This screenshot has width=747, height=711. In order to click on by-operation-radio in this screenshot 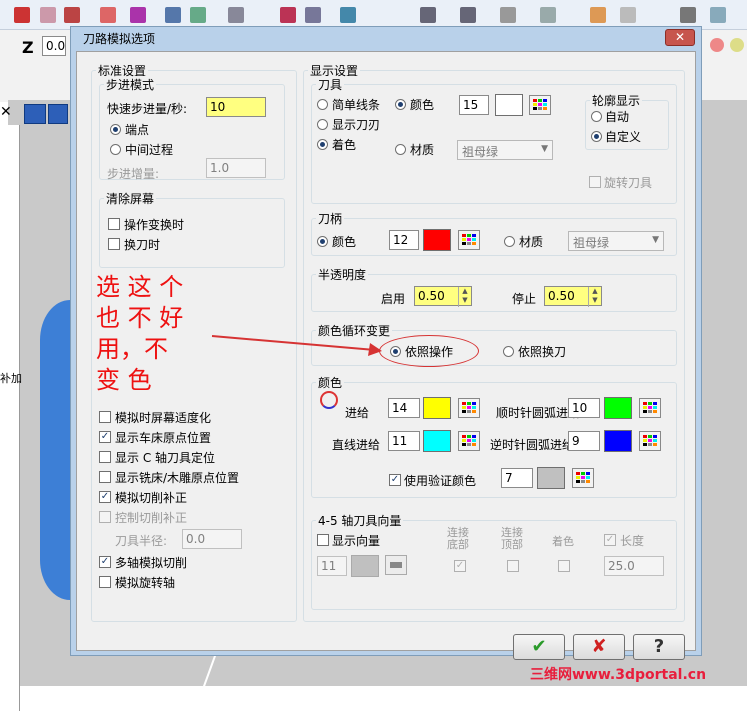, I will do `click(395, 351)`.